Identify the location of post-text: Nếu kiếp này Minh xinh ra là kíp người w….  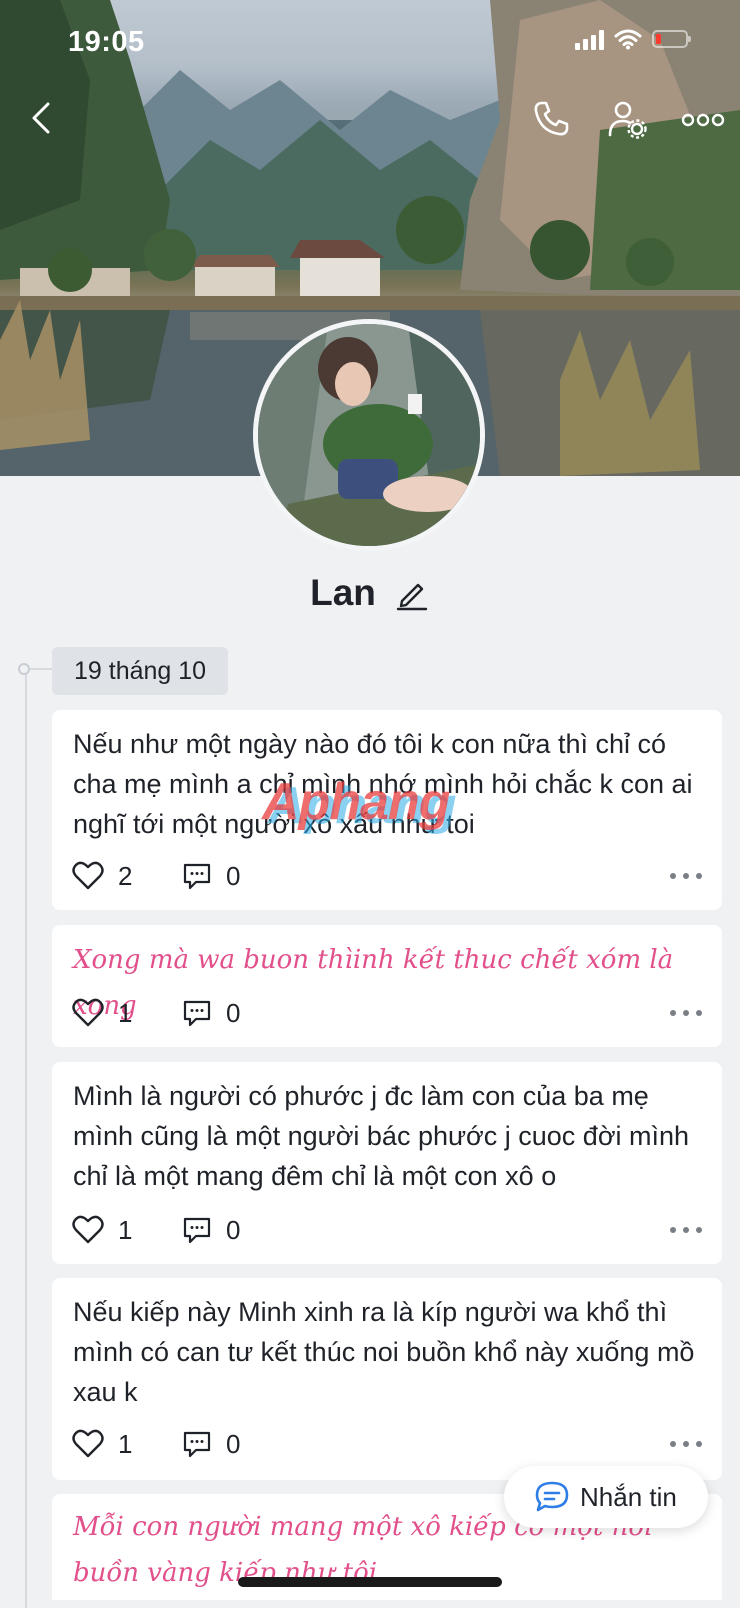
(384, 1352).